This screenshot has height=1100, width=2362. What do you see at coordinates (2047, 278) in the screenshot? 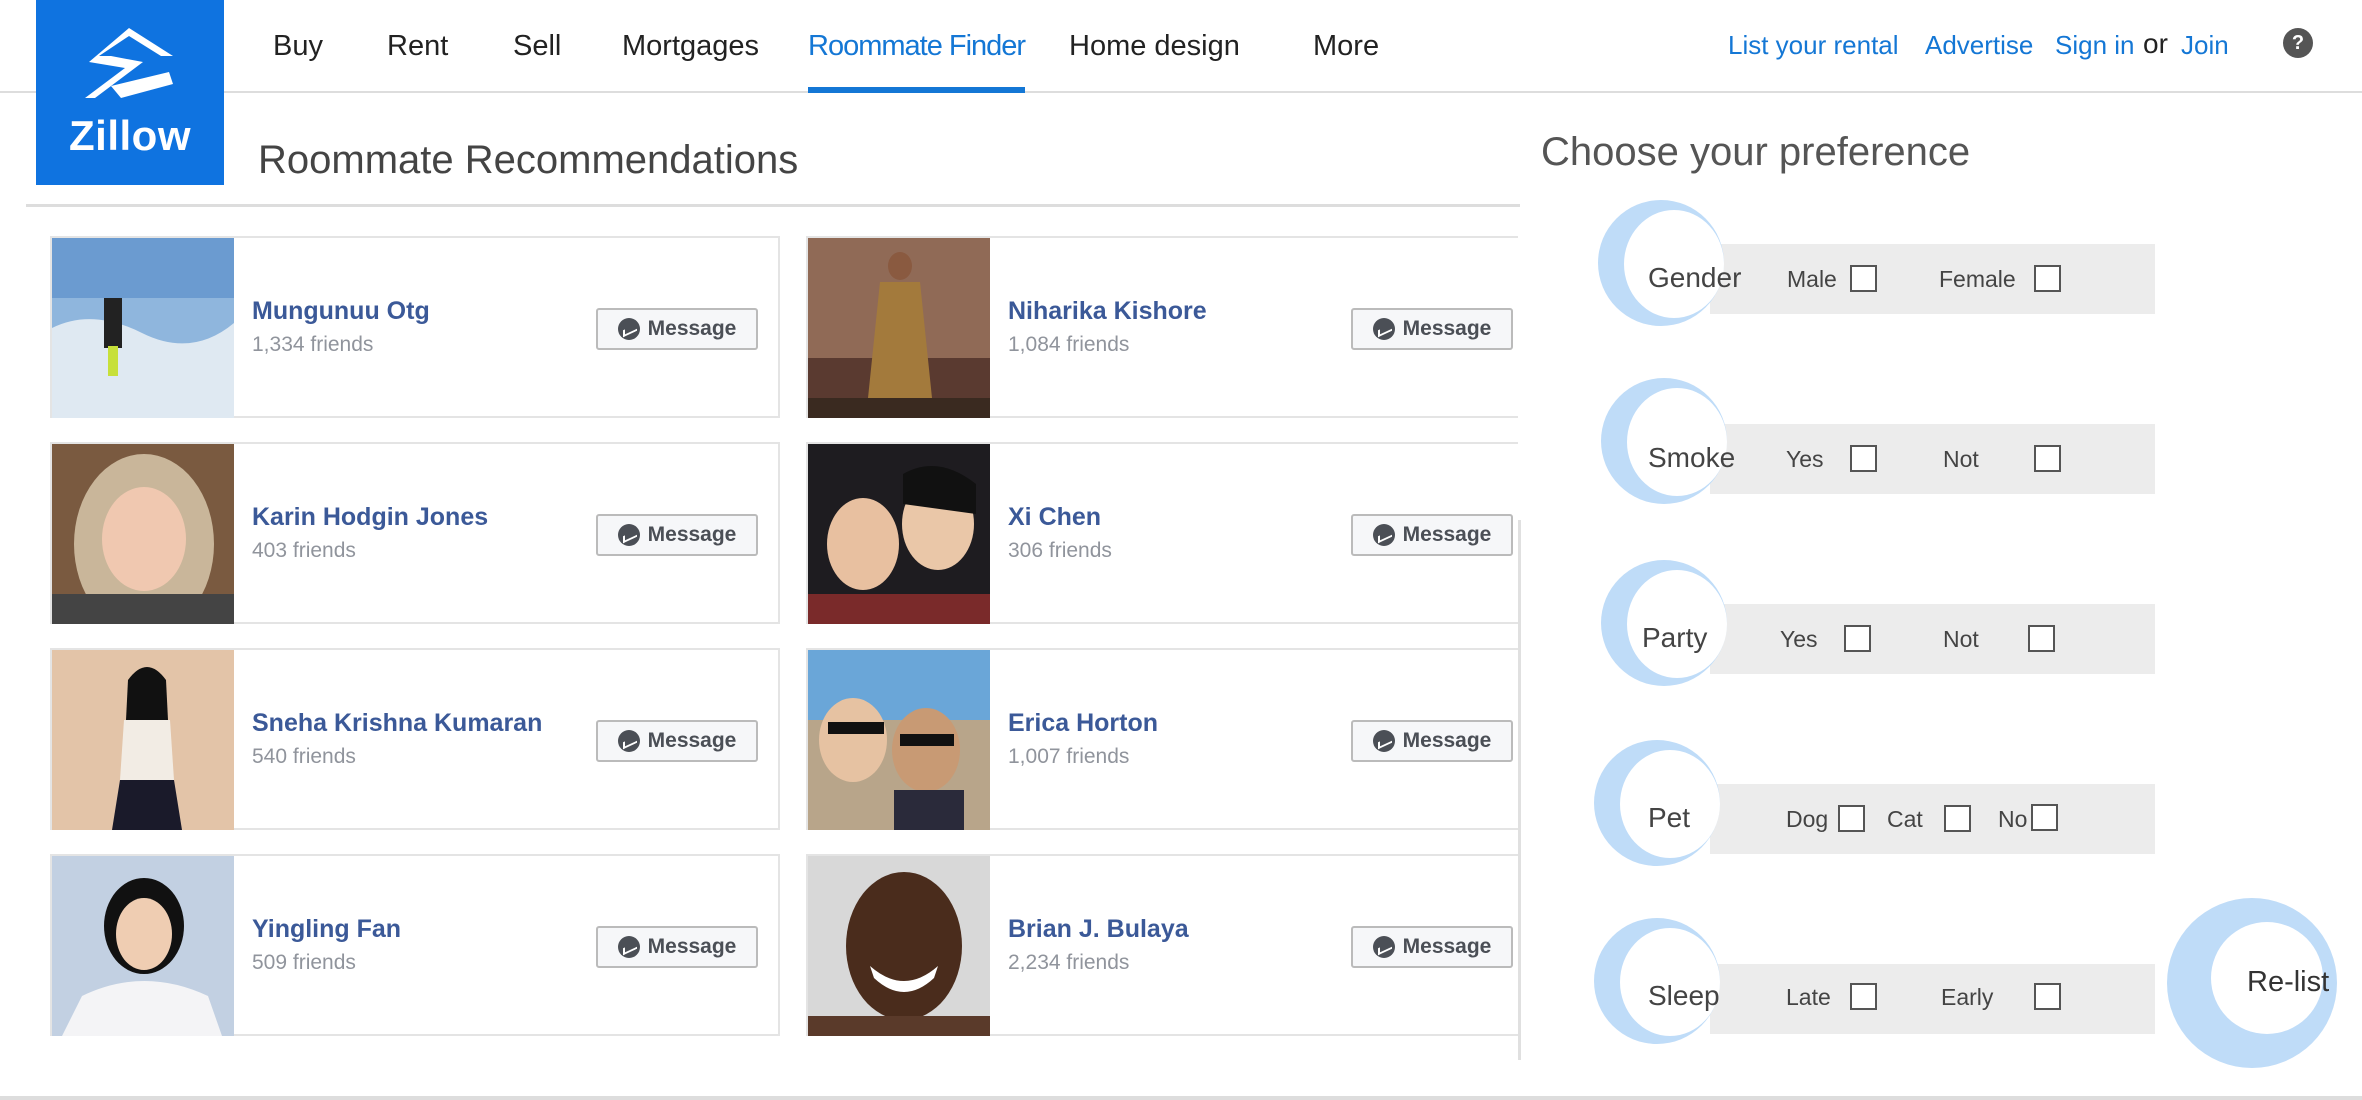
I see `checkbox-female` at bounding box center [2047, 278].